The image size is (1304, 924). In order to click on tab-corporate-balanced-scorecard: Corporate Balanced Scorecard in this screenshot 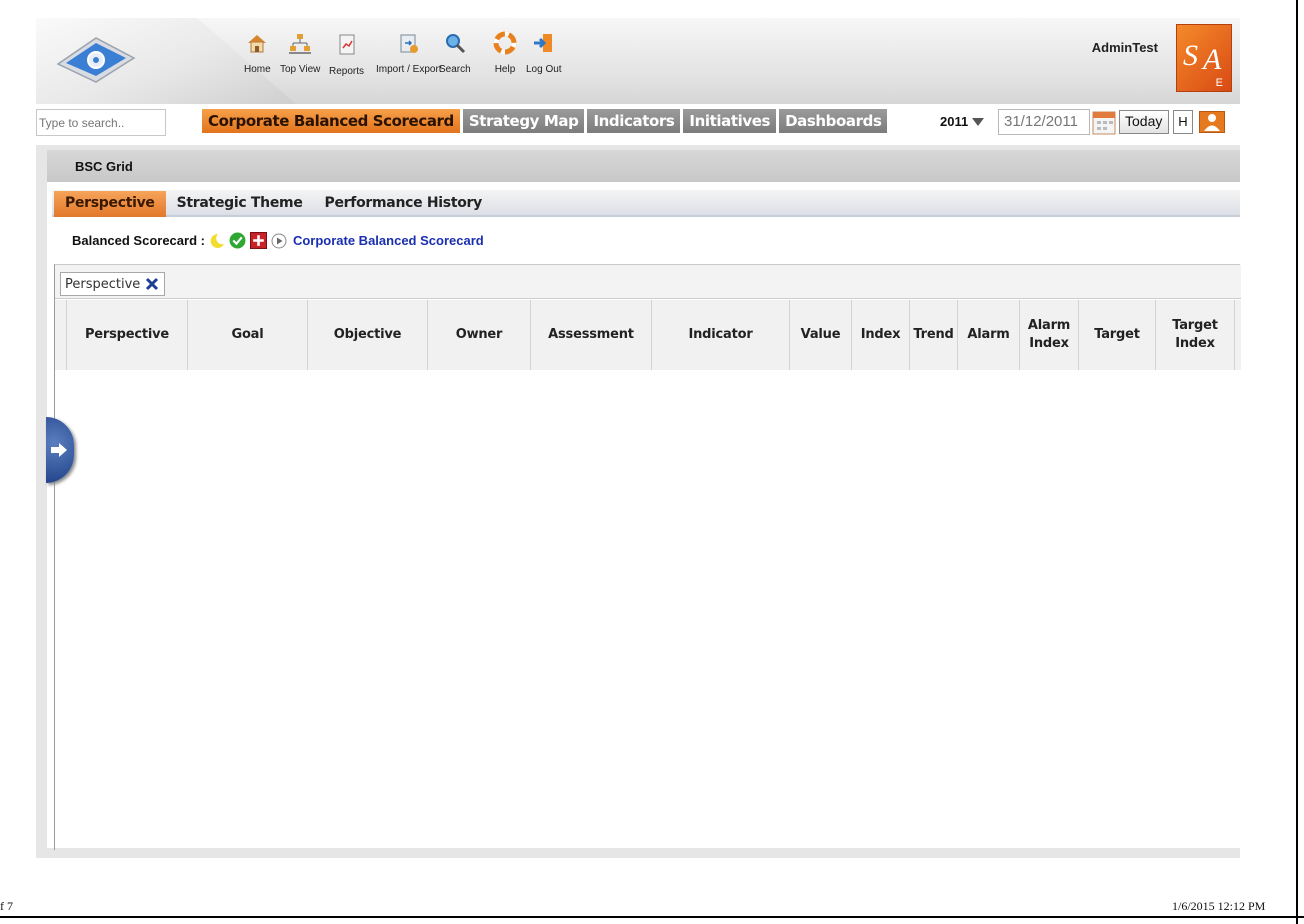, I will do `click(331, 121)`.